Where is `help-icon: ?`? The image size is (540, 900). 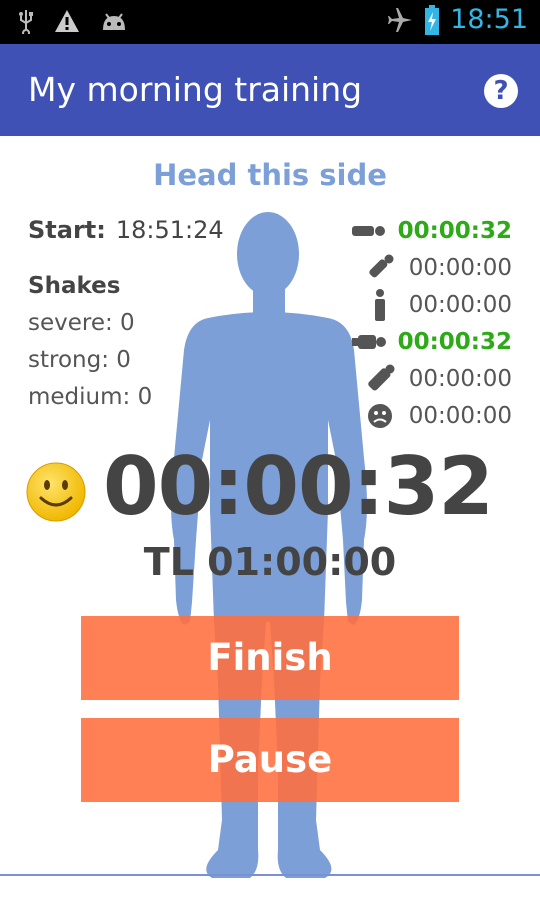
help-icon: ? is located at coordinates (501, 91).